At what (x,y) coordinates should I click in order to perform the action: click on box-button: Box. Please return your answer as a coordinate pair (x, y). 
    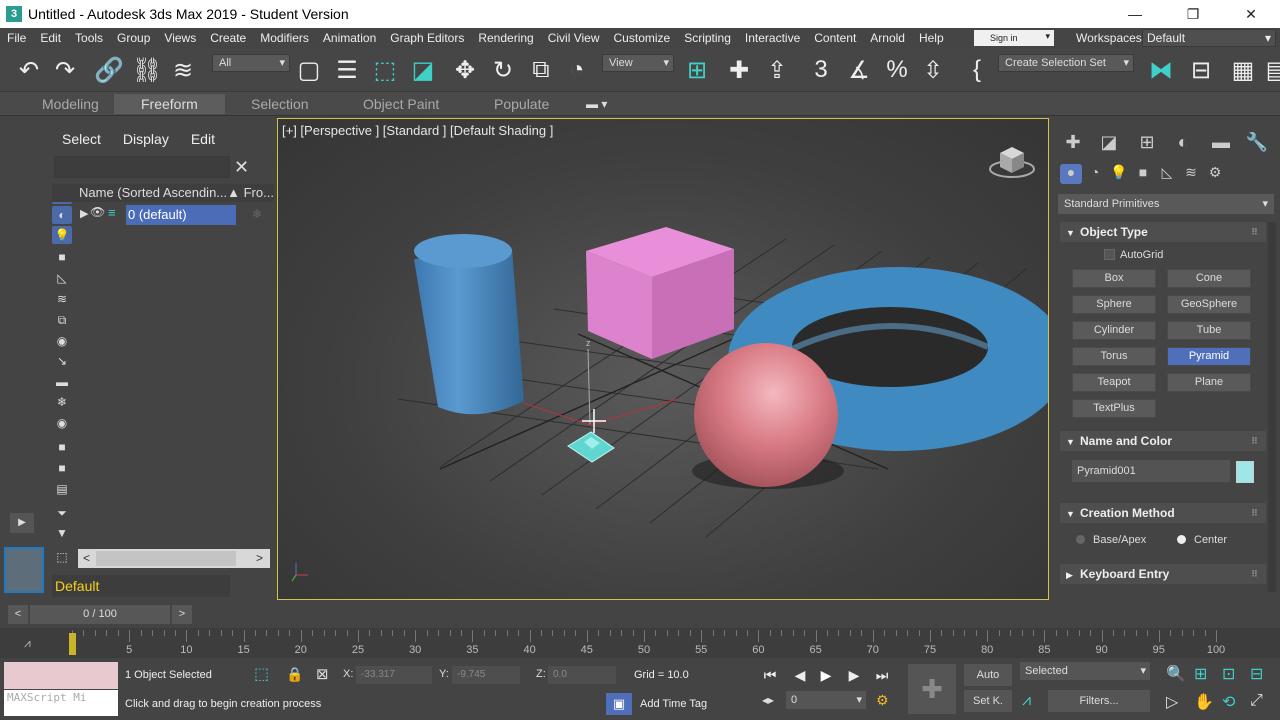
    Looking at the image, I should click on (1114, 278).